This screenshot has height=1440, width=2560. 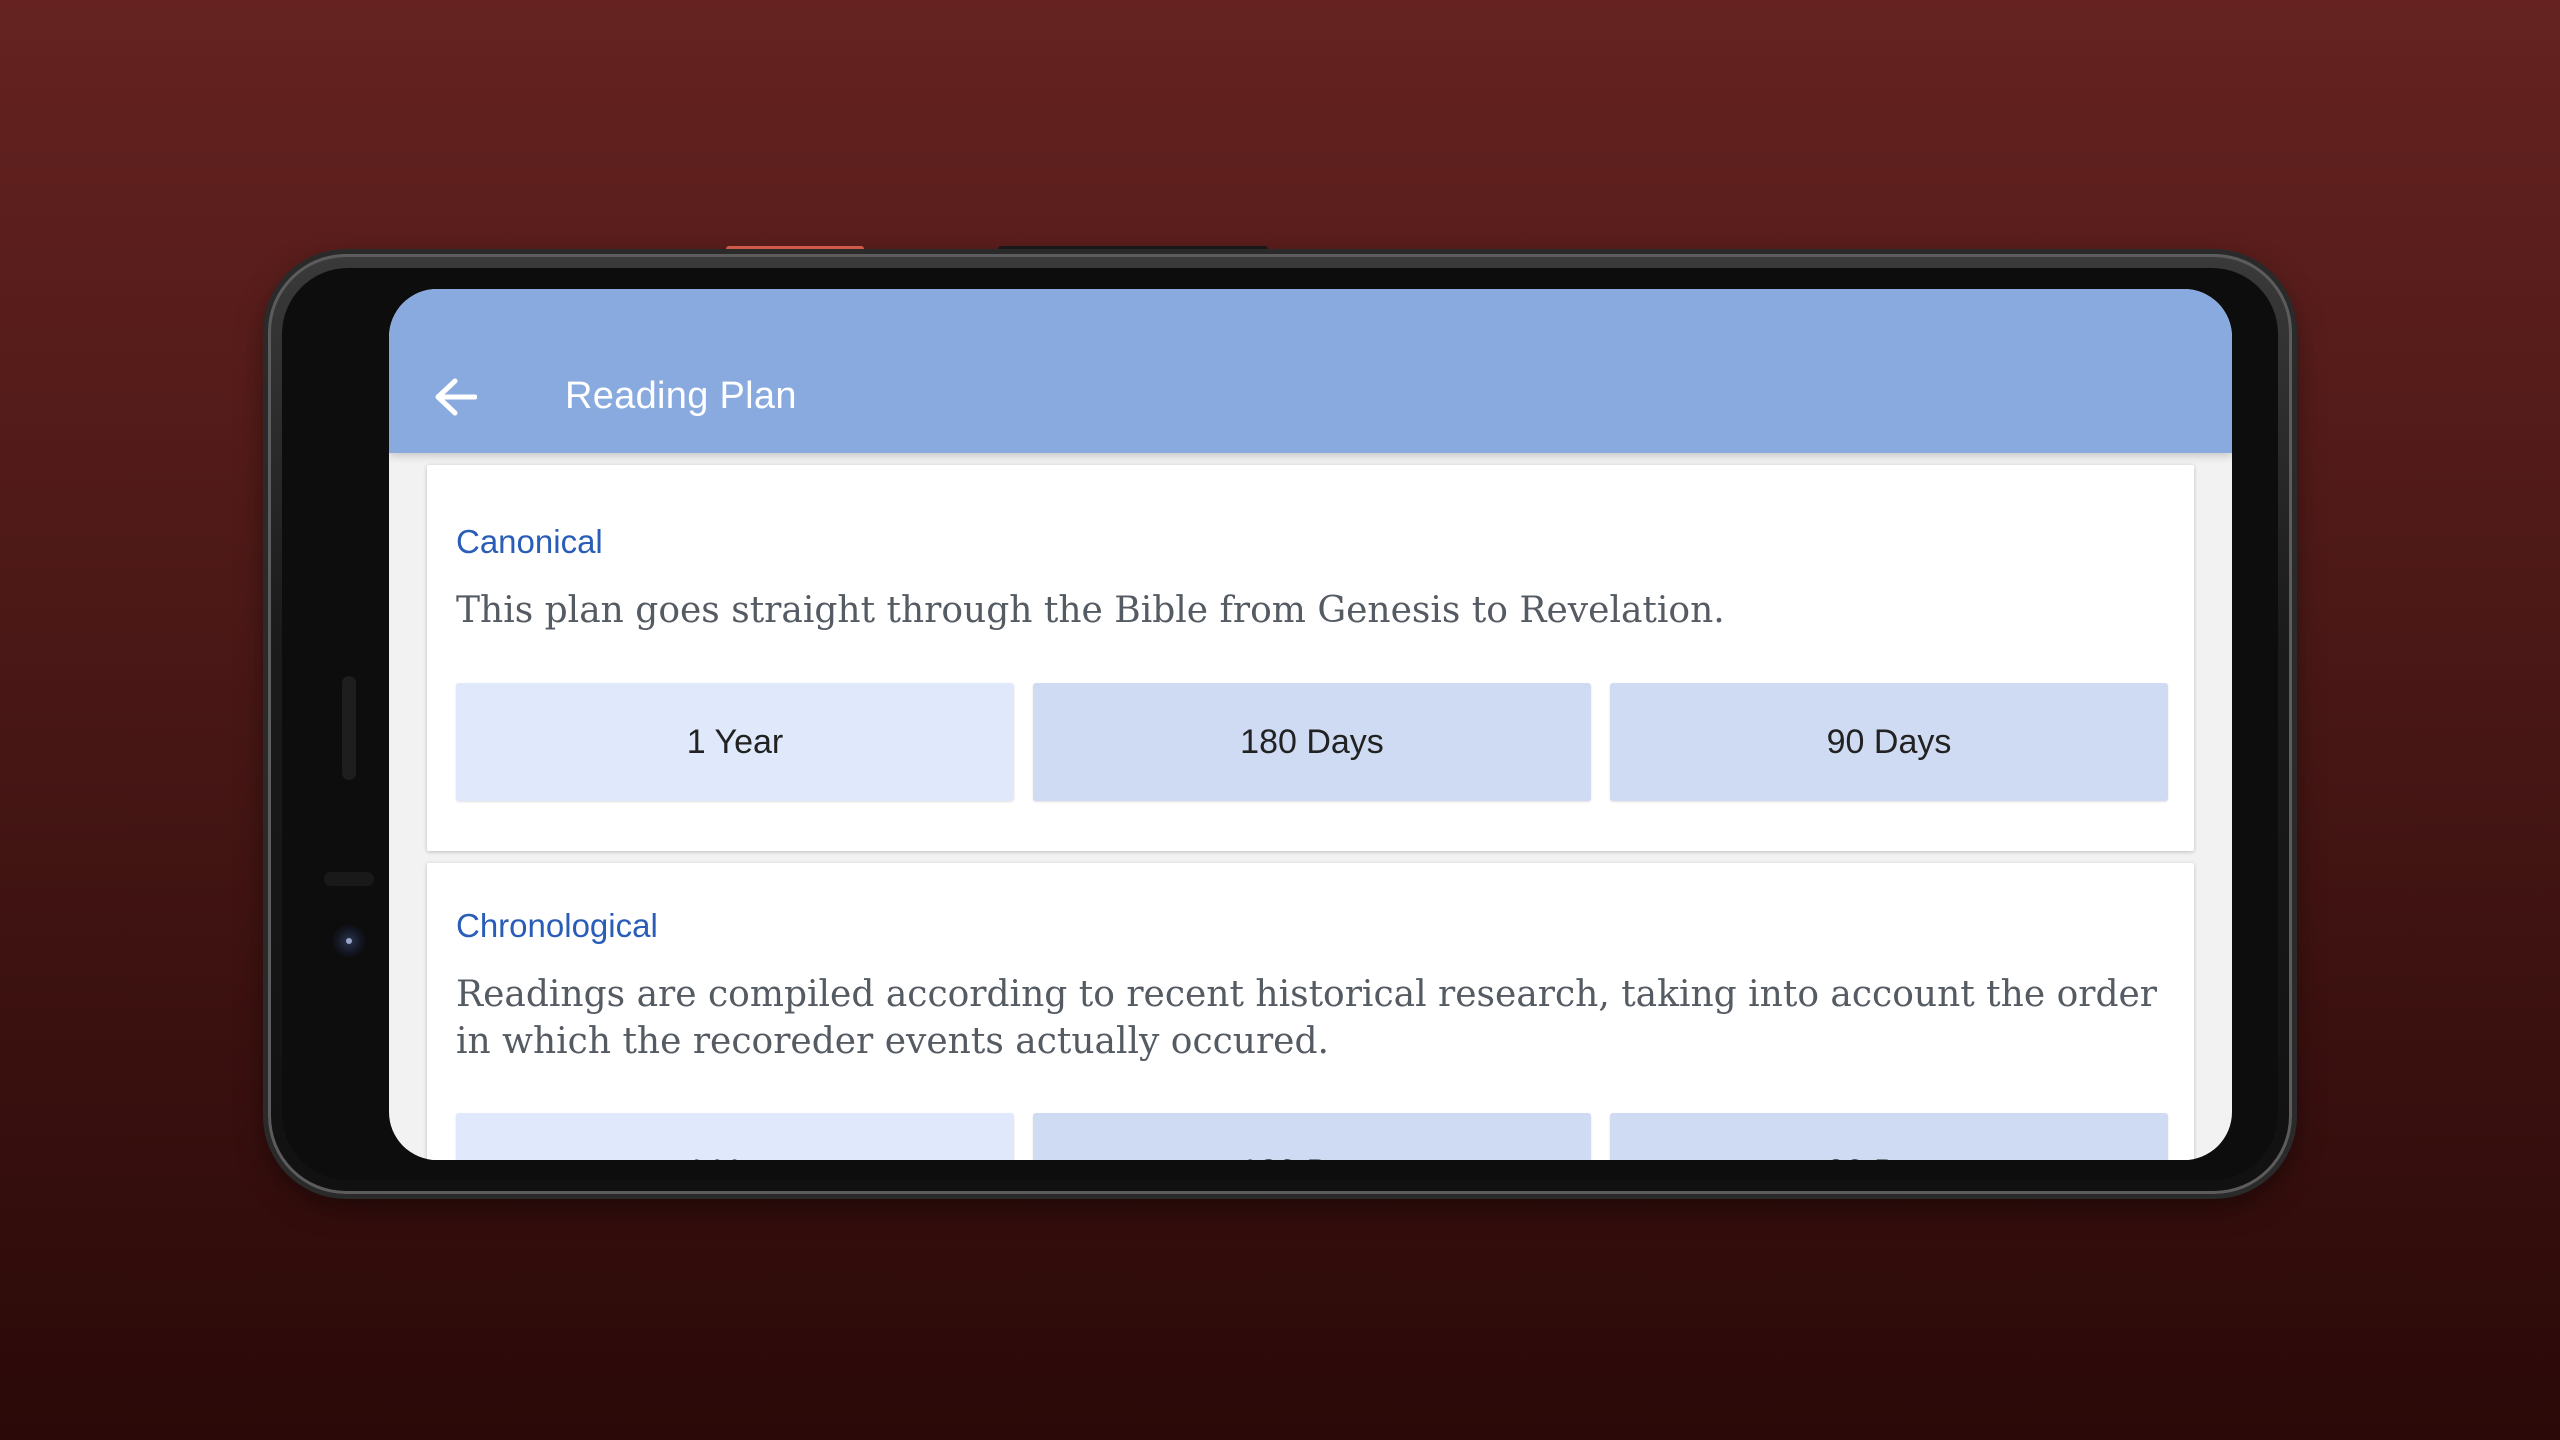 I want to click on page-title: Reading Plan, so click(x=681, y=396).